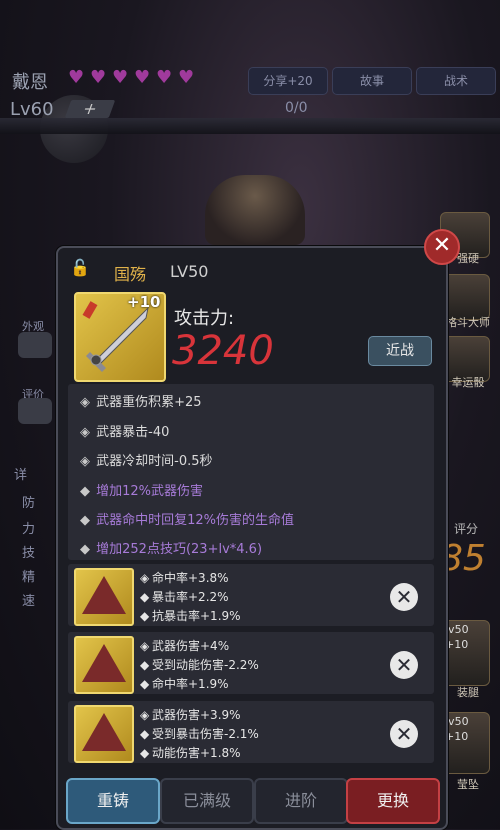 Image resolution: width=500 pixels, height=830 pixels. What do you see at coordinates (90, 108) in the screenshot?
I see `level-plus-button: +` at bounding box center [90, 108].